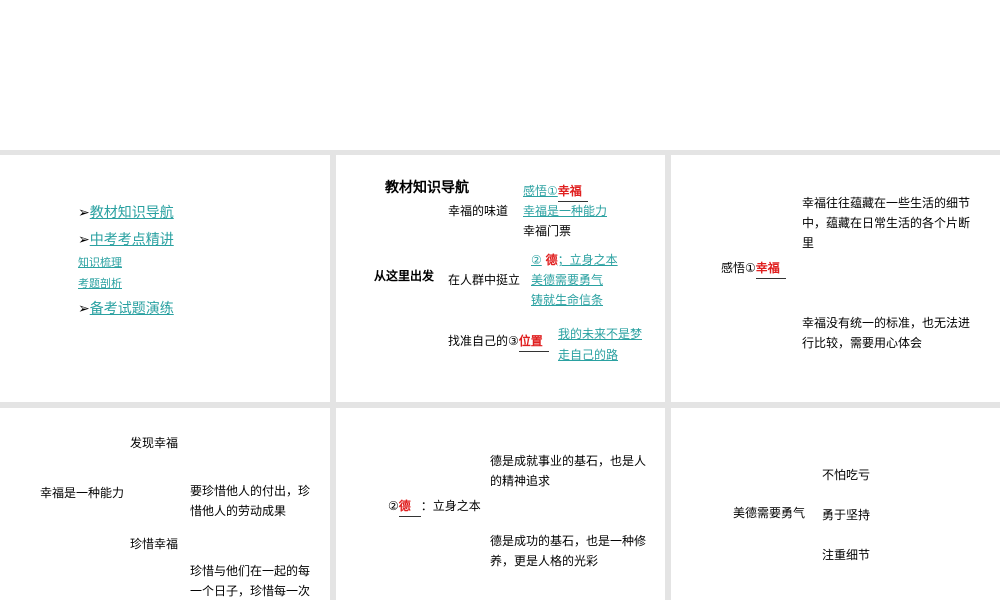  Describe the element at coordinates (82, 493) in the screenshot. I see `root-label: 幸福是一种能力` at that location.